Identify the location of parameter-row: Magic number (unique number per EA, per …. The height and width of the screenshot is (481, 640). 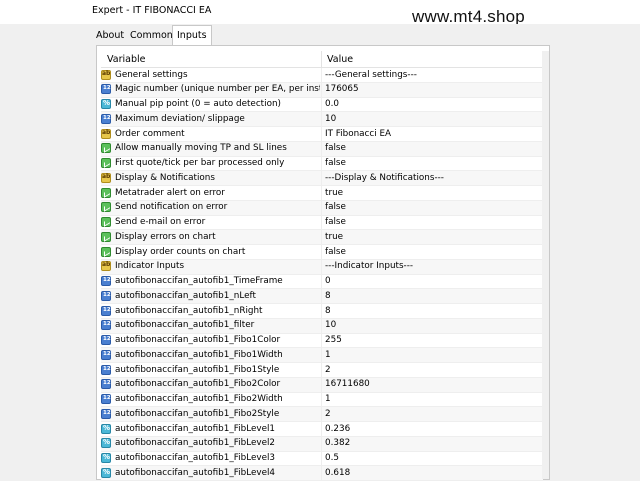
(322, 90).